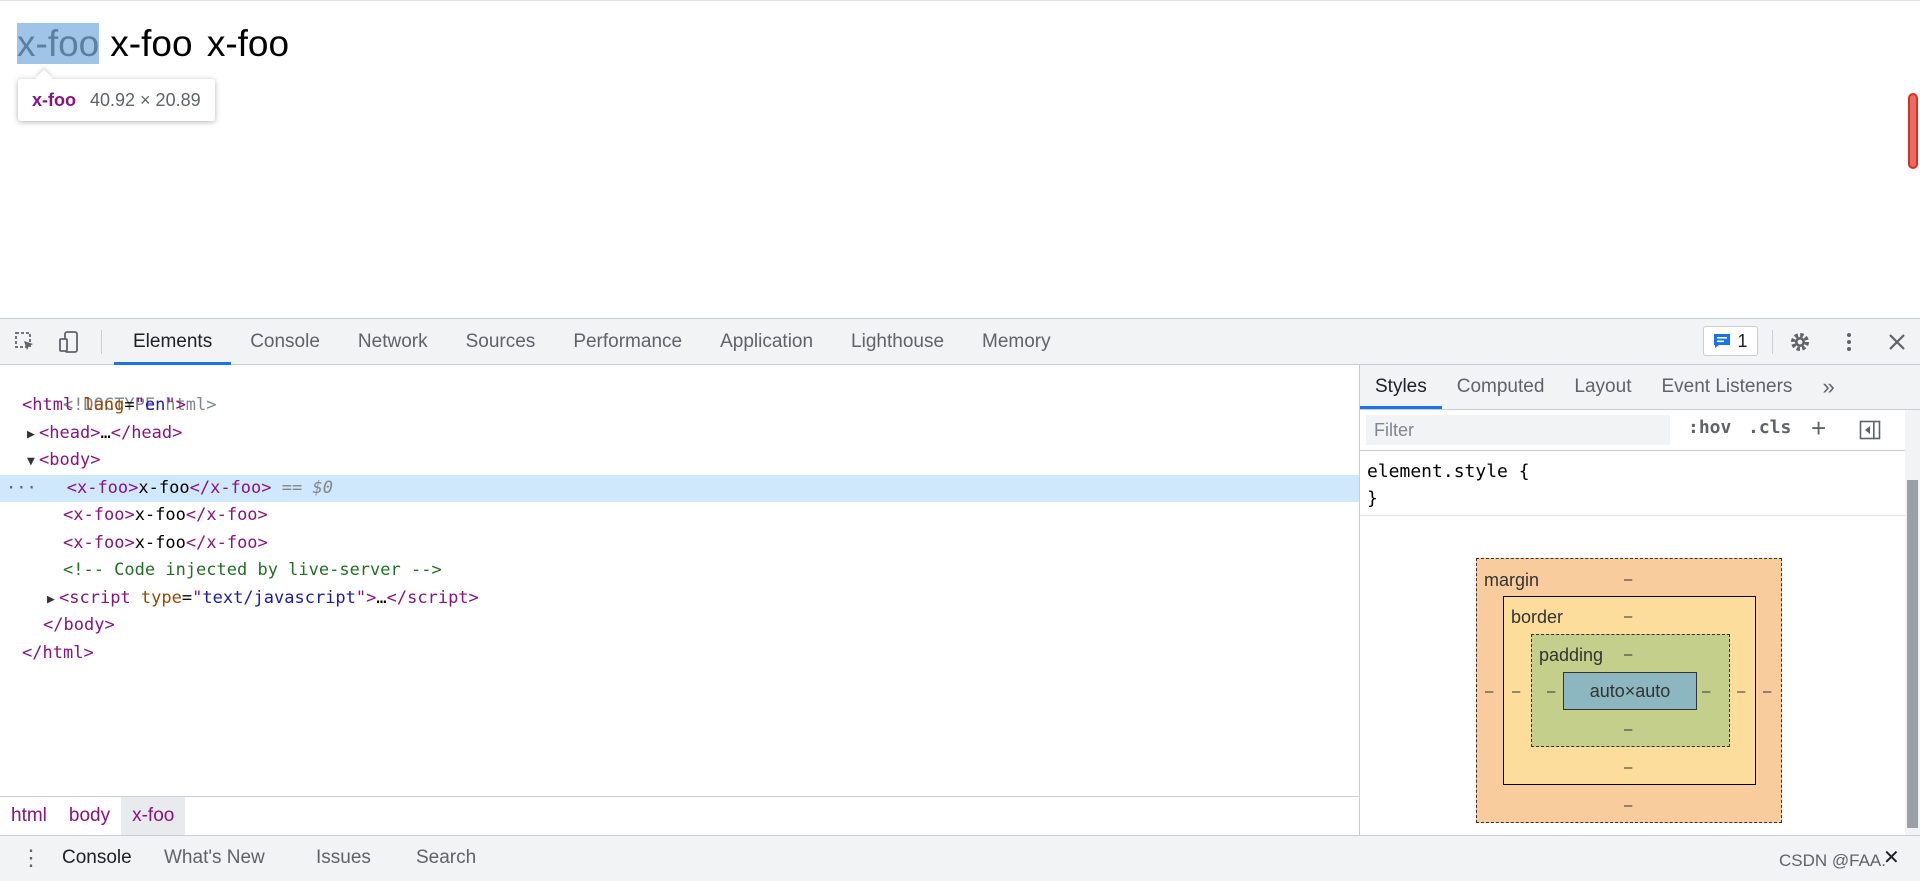 The image size is (1920, 881). Describe the element at coordinates (343, 858) in the screenshot. I see `drawer-tab-issues: Issues` at that location.